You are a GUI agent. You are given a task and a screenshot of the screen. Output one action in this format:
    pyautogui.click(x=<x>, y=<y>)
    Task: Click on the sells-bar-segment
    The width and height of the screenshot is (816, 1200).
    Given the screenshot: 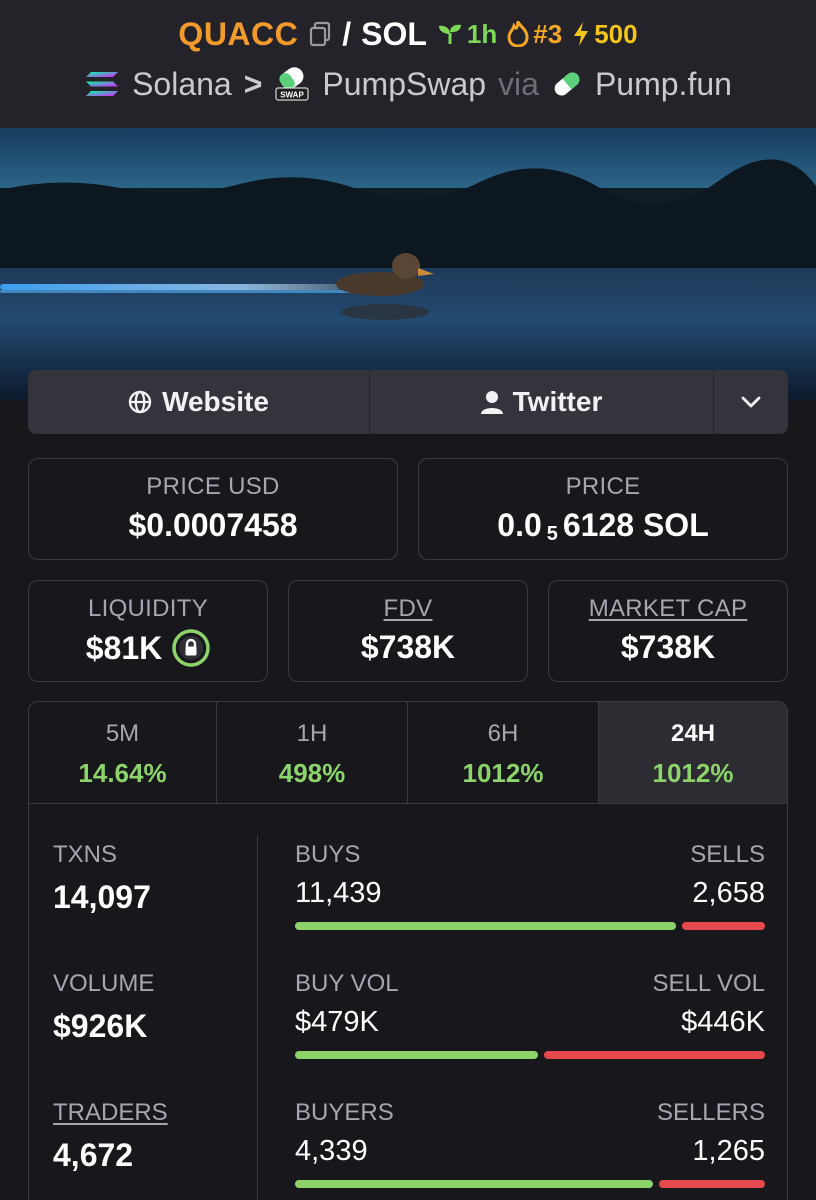 What is the action you would take?
    pyautogui.click(x=723, y=926)
    